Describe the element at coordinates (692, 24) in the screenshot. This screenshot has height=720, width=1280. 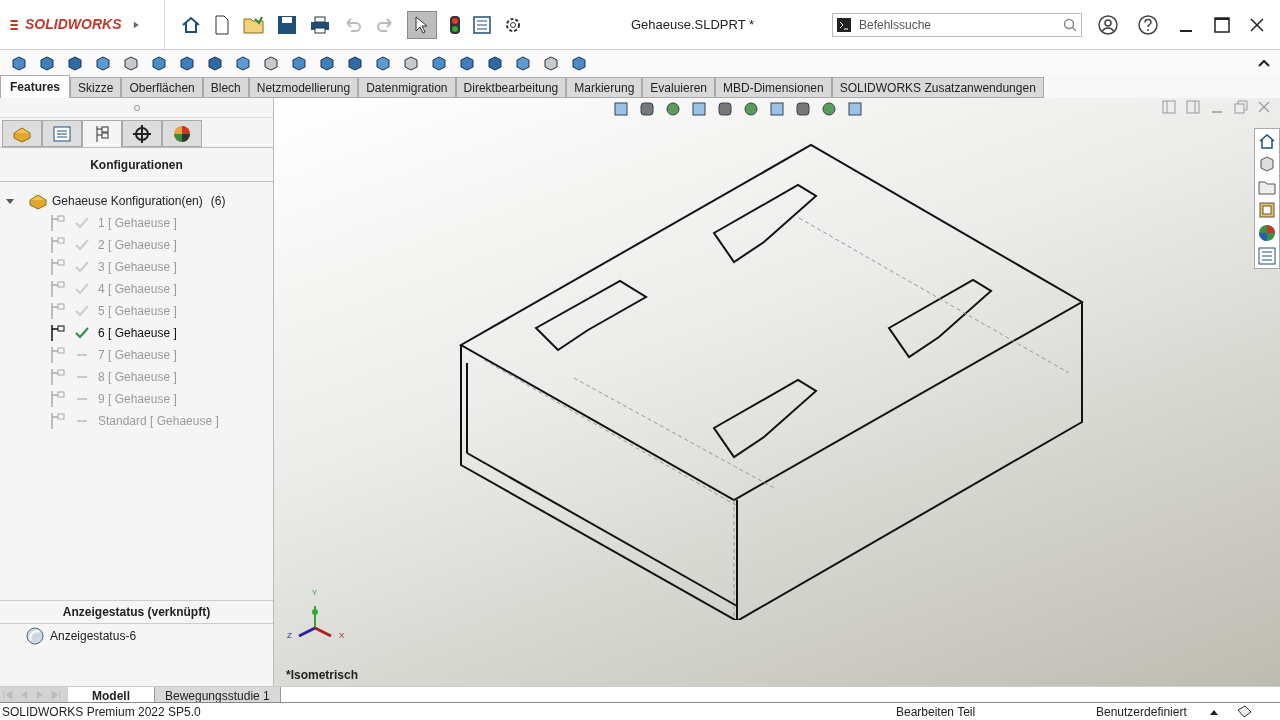
I see `document-title: Gehaeuse.SLDPRT *` at that location.